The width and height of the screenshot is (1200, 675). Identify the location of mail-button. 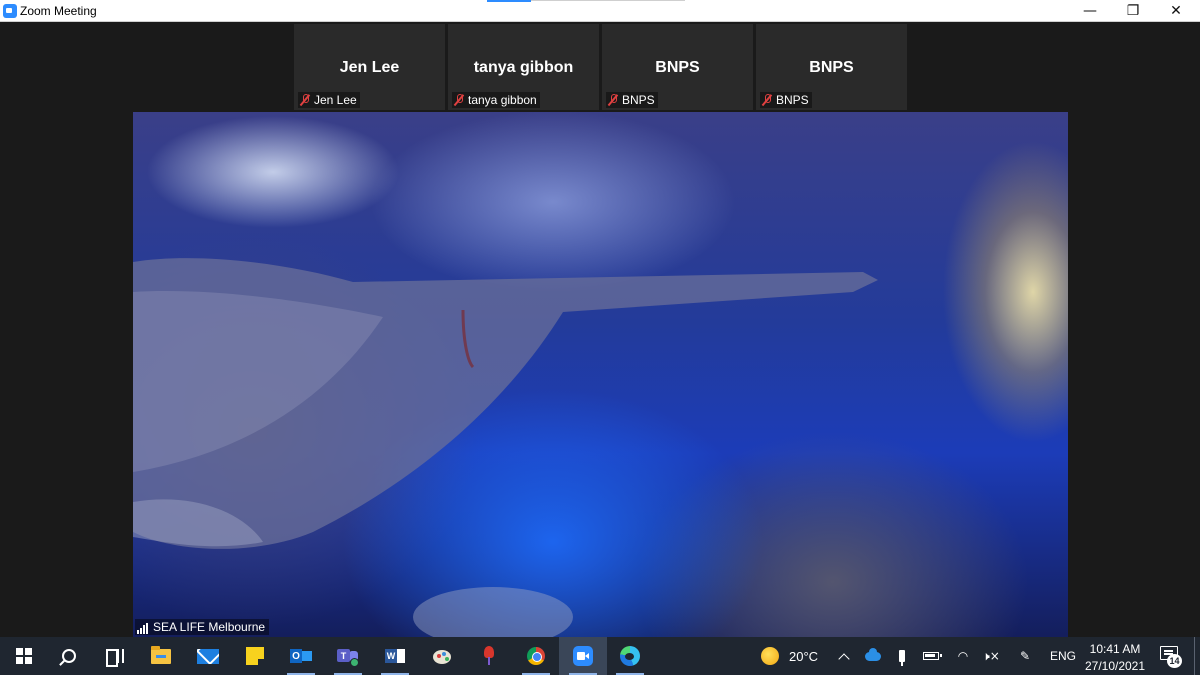
(208, 656).